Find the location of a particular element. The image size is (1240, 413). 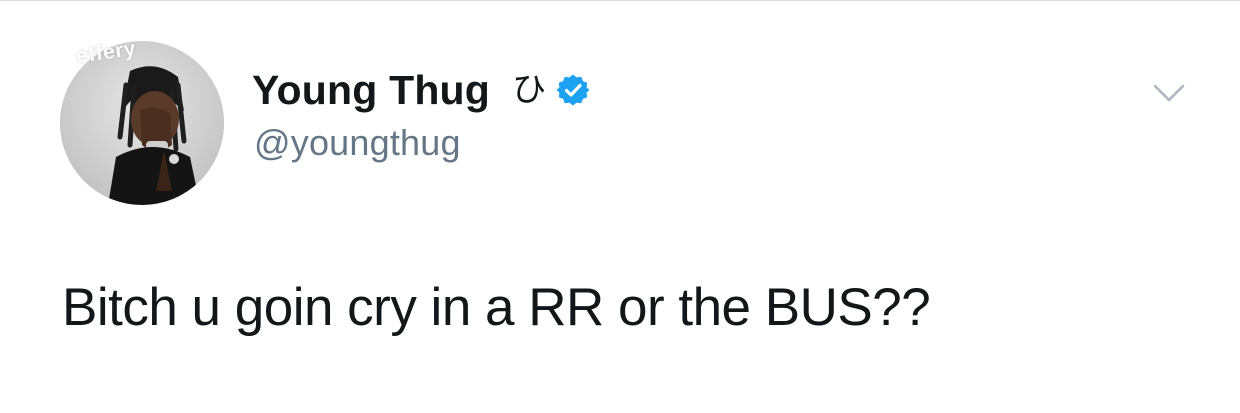

author-handle: @youngthug is located at coordinates (357, 143).